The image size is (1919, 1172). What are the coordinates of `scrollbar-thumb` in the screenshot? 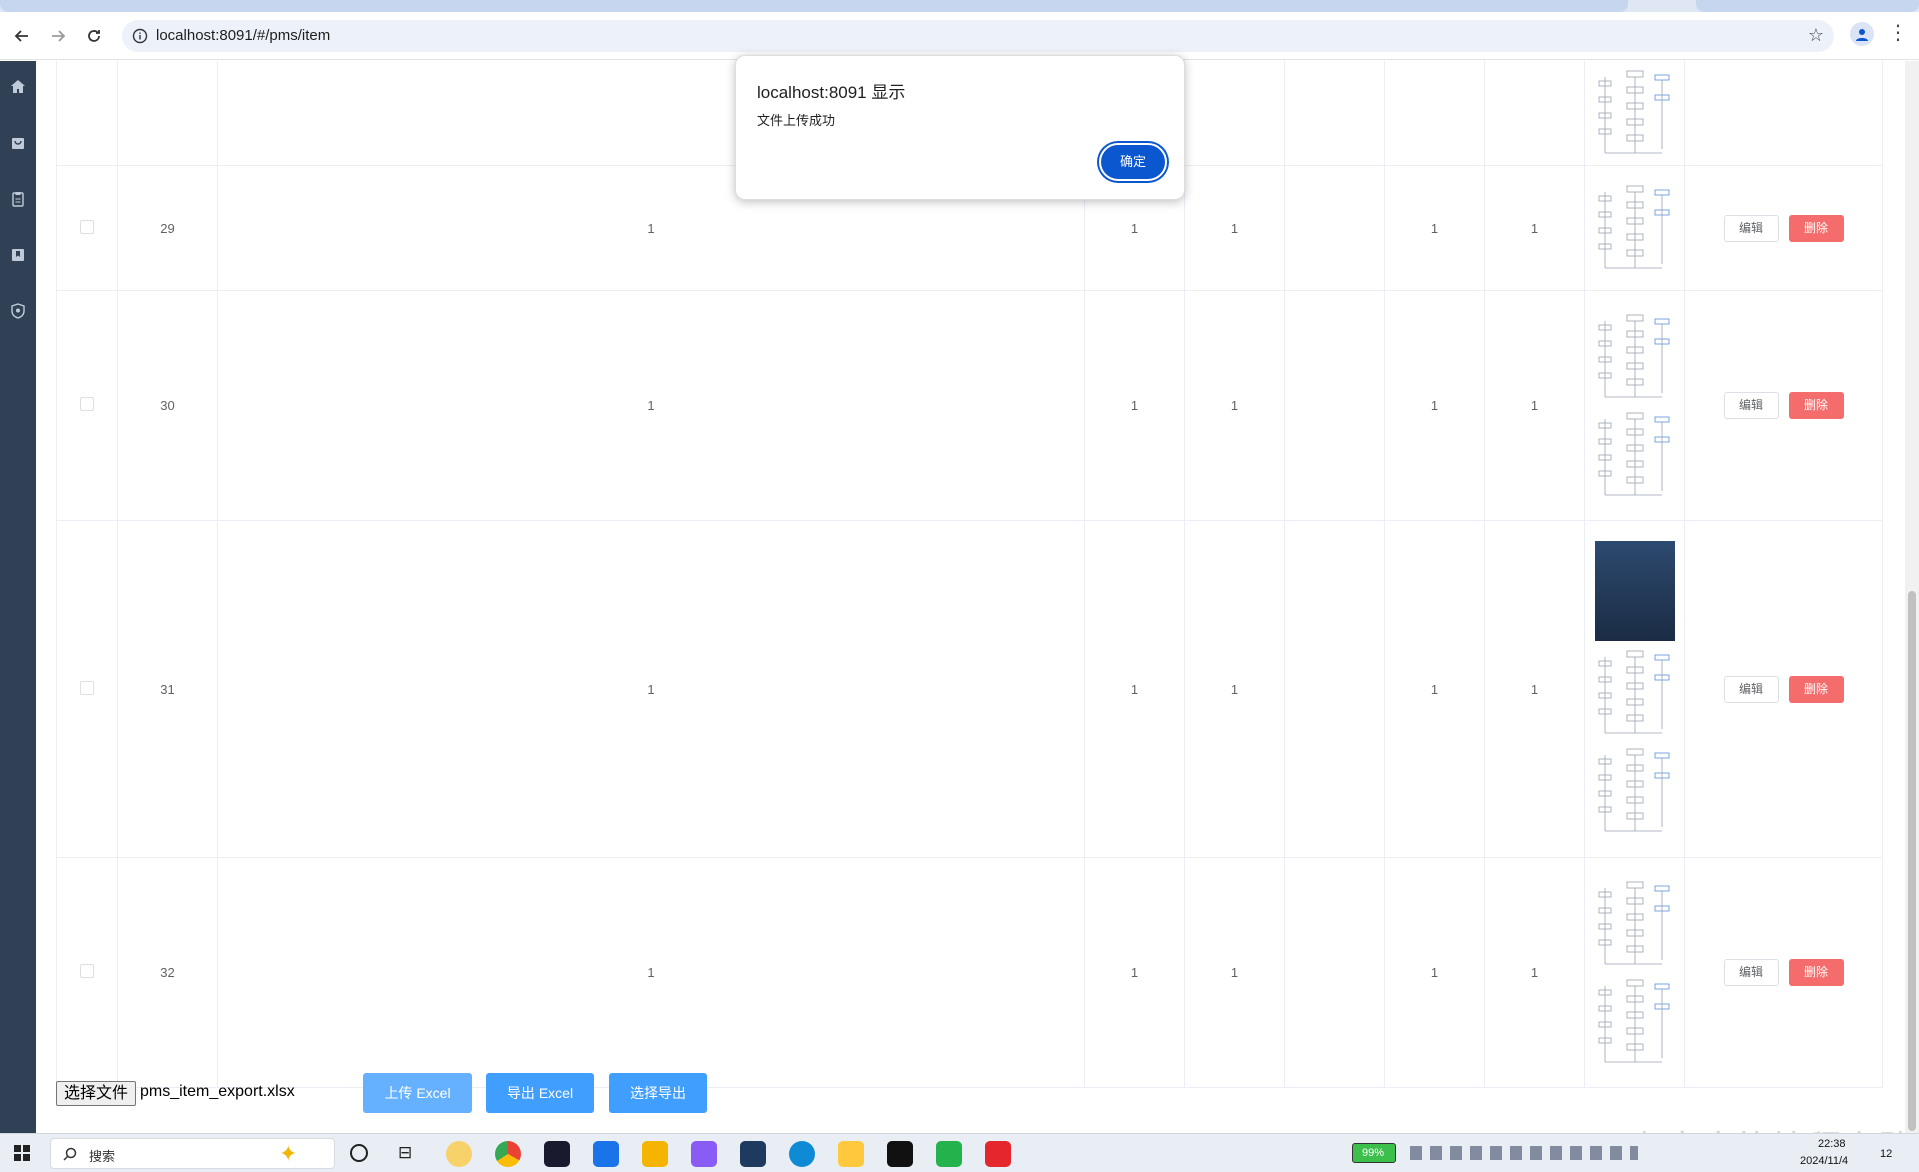 It's located at (1912, 861).